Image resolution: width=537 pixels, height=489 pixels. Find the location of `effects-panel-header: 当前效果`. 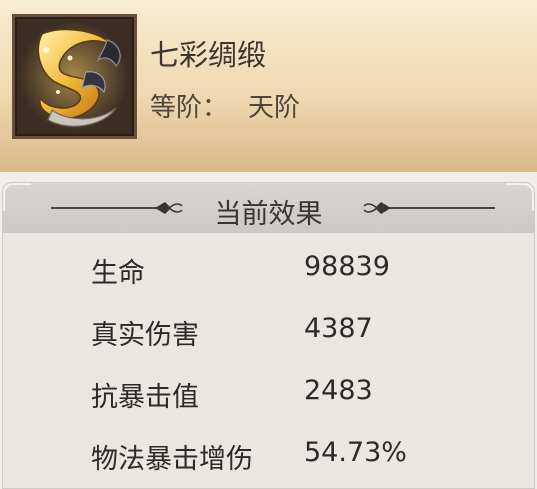

effects-panel-header: 当前效果 is located at coordinates (268, 208).